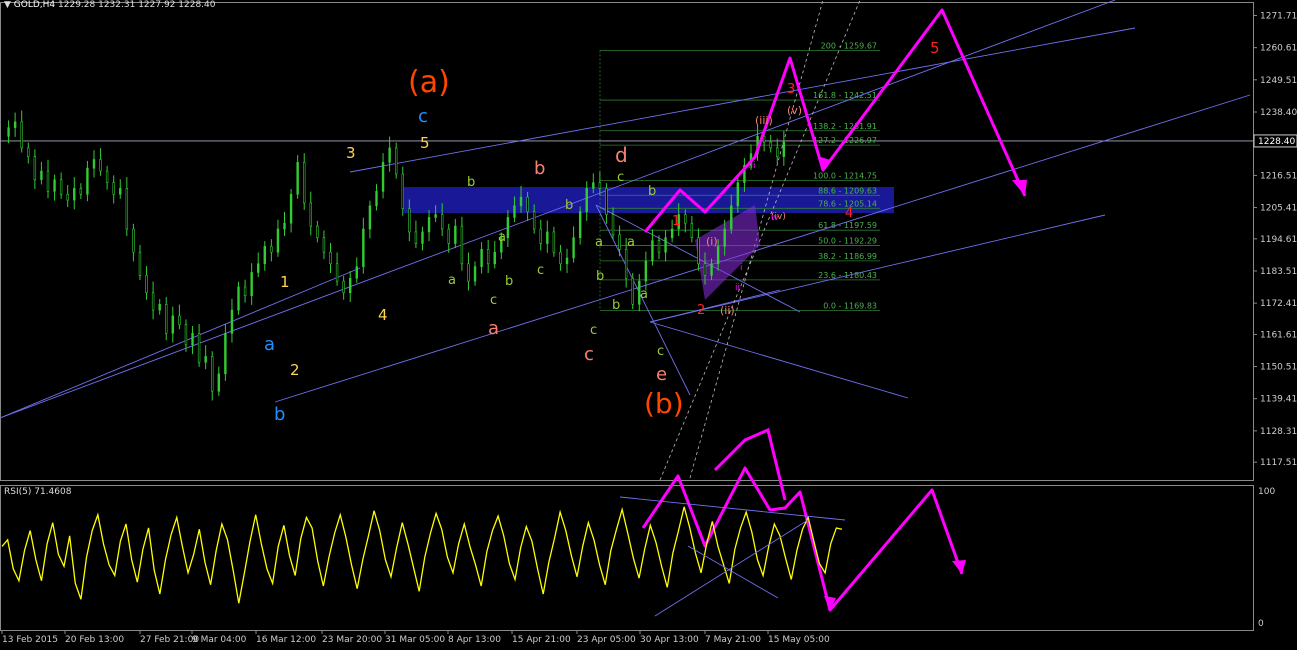 The image size is (1297, 650). Describe the element at coordinates (1278, 304) in the screenshot. I see `y-tick-label: 1172.41` at that location.